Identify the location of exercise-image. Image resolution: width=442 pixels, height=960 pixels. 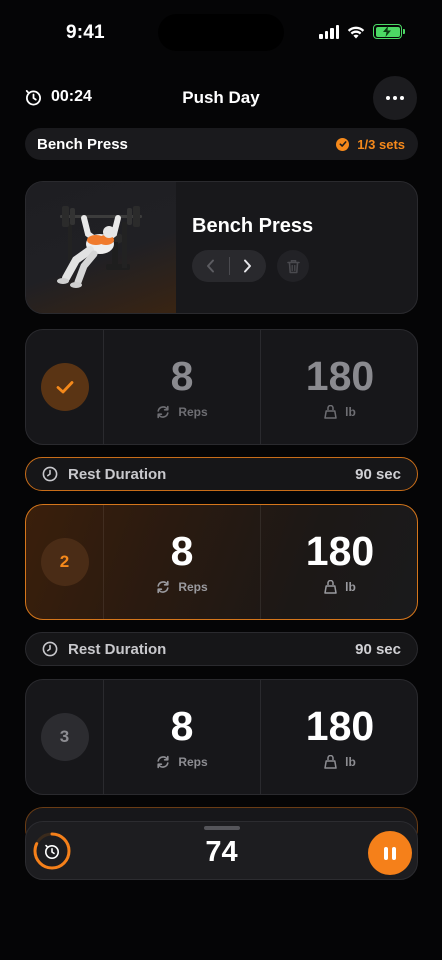
(101, 247).